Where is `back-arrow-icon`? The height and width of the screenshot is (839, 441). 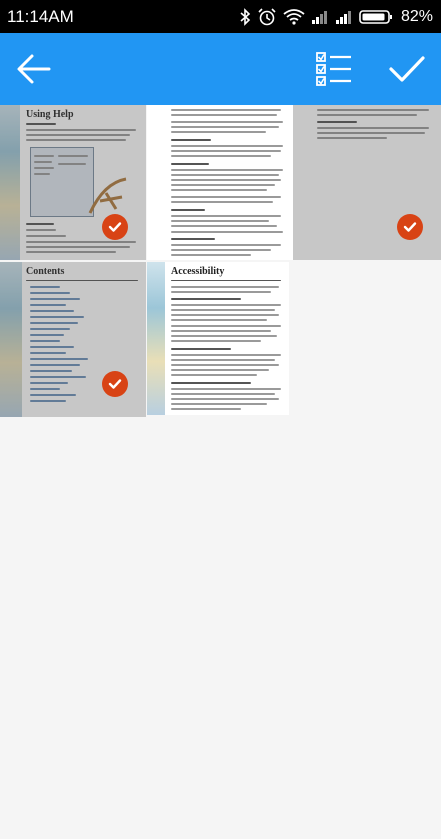 back-arrow-icon is located at coordinates (34, 69).